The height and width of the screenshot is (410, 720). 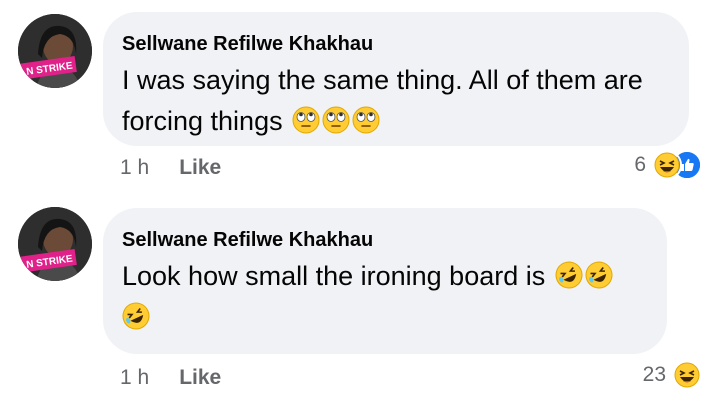 I want to click on reaction-count: 6, so click(x=640, y=164).